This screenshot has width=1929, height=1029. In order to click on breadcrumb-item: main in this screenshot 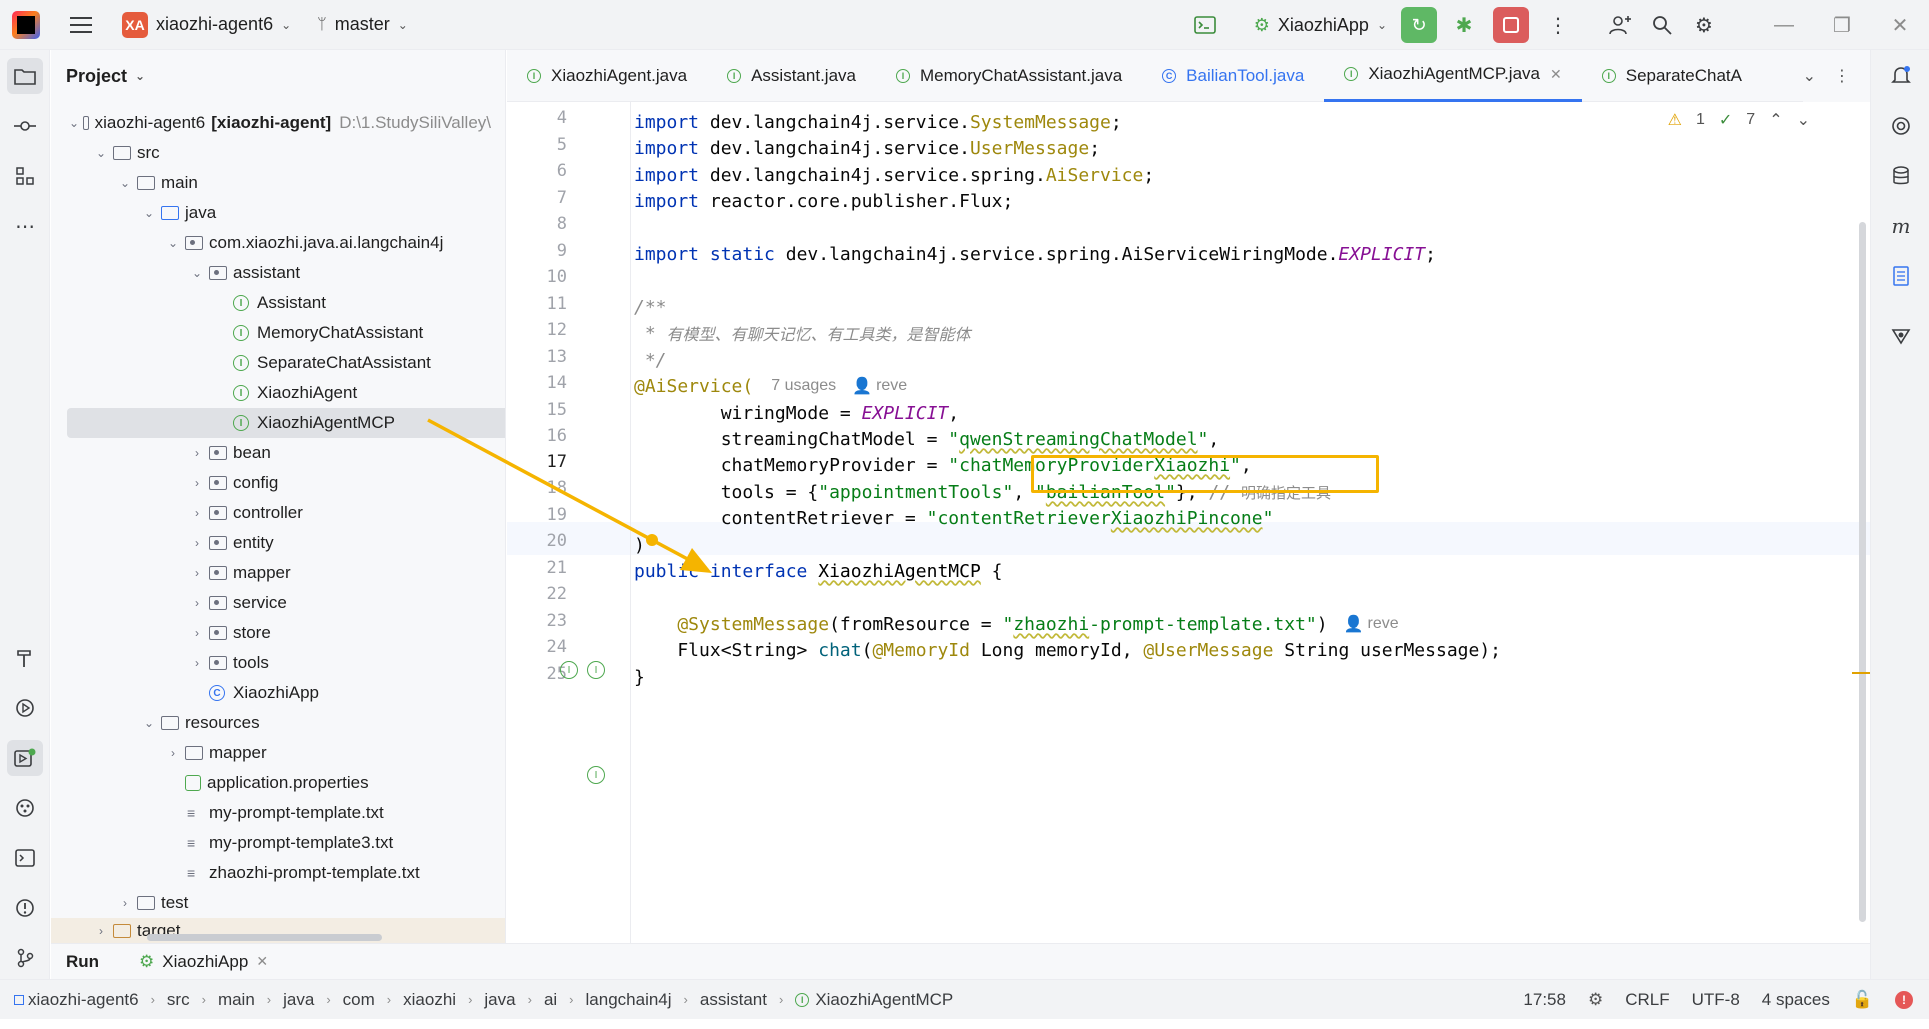, I will do `click(236, 1000)`.